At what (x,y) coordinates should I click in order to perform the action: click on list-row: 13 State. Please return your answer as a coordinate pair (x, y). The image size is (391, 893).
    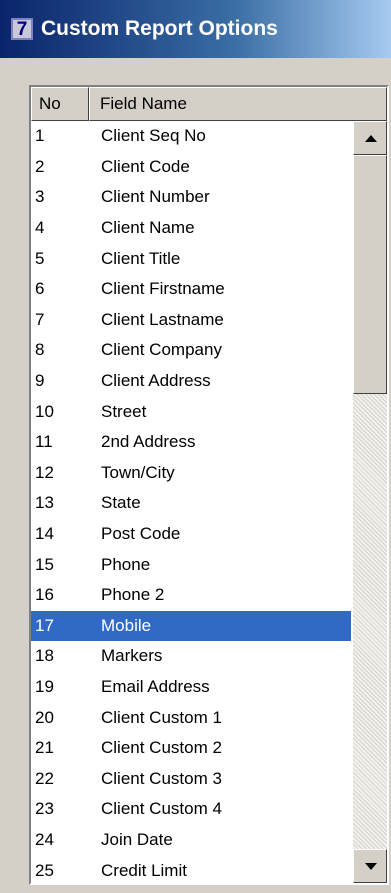
    Looking at the image, I should click on (191, 503).